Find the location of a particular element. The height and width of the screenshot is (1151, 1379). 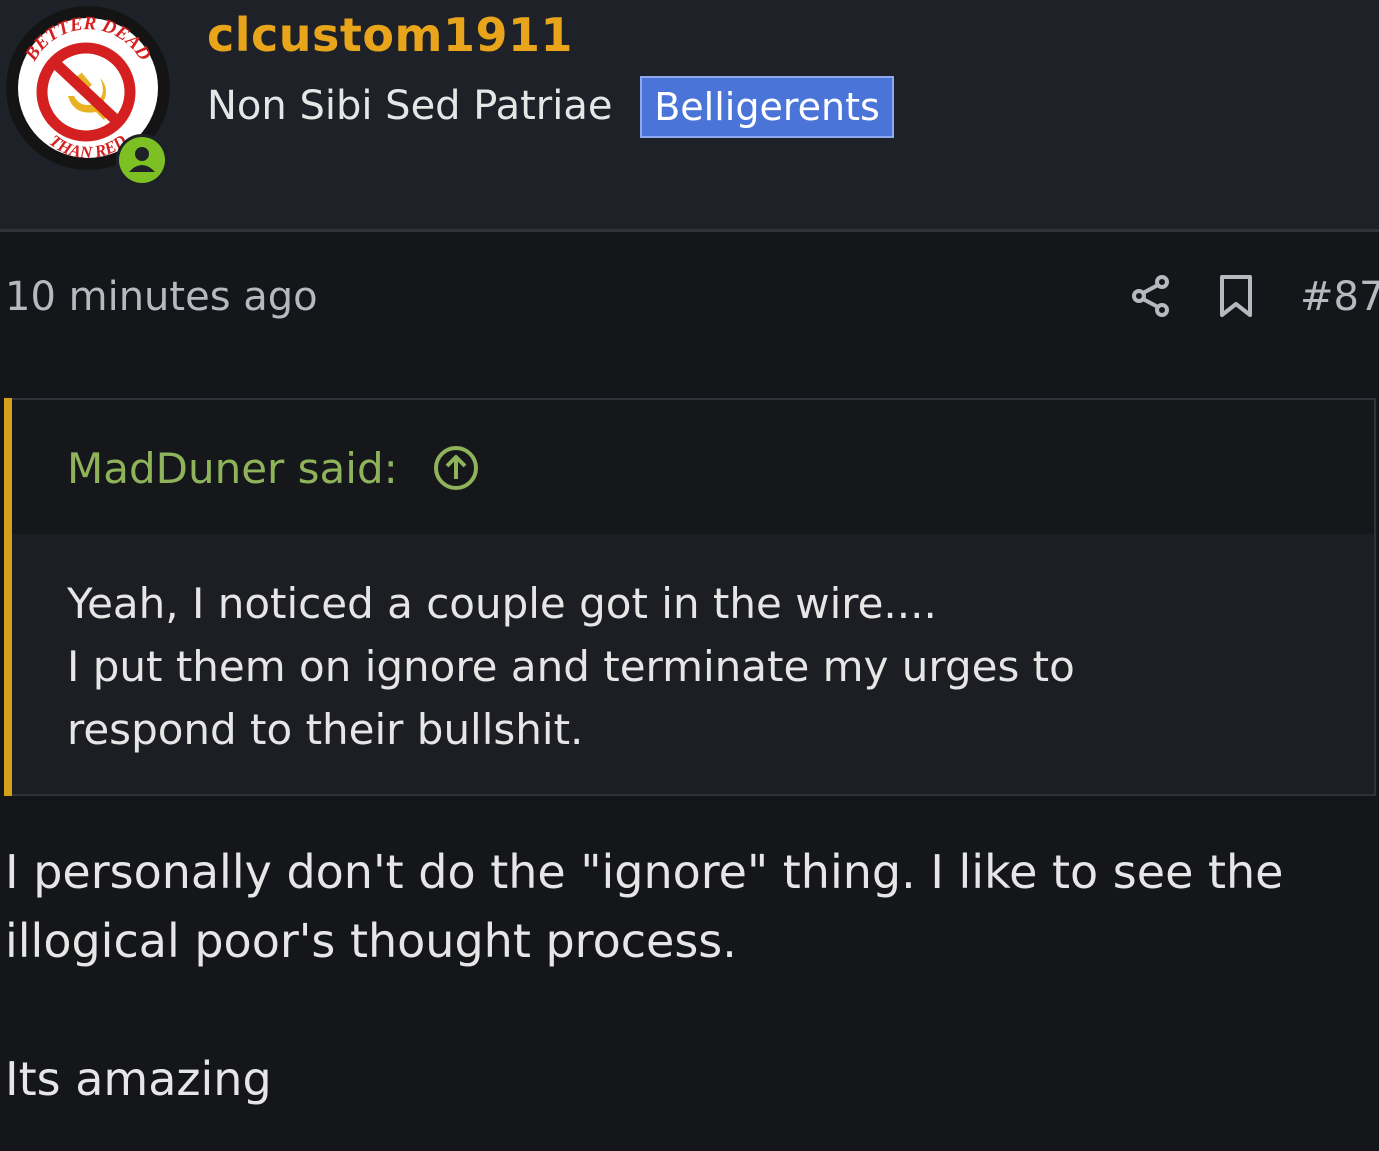

quote-jump-icon is located at coordinates (456, 468).